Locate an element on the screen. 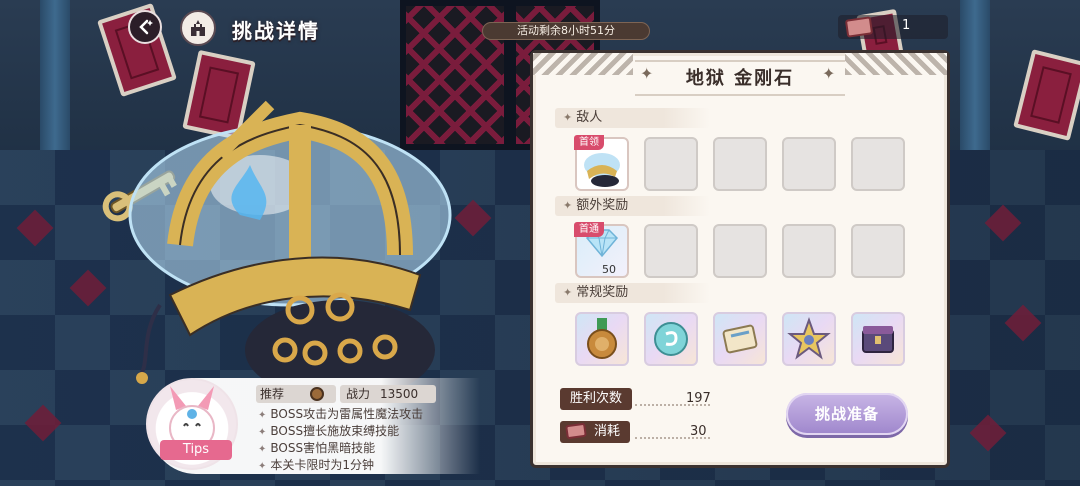 The height and width of the screenshot is (486, 1080). medal-icon is located at coordinates (602, 338).